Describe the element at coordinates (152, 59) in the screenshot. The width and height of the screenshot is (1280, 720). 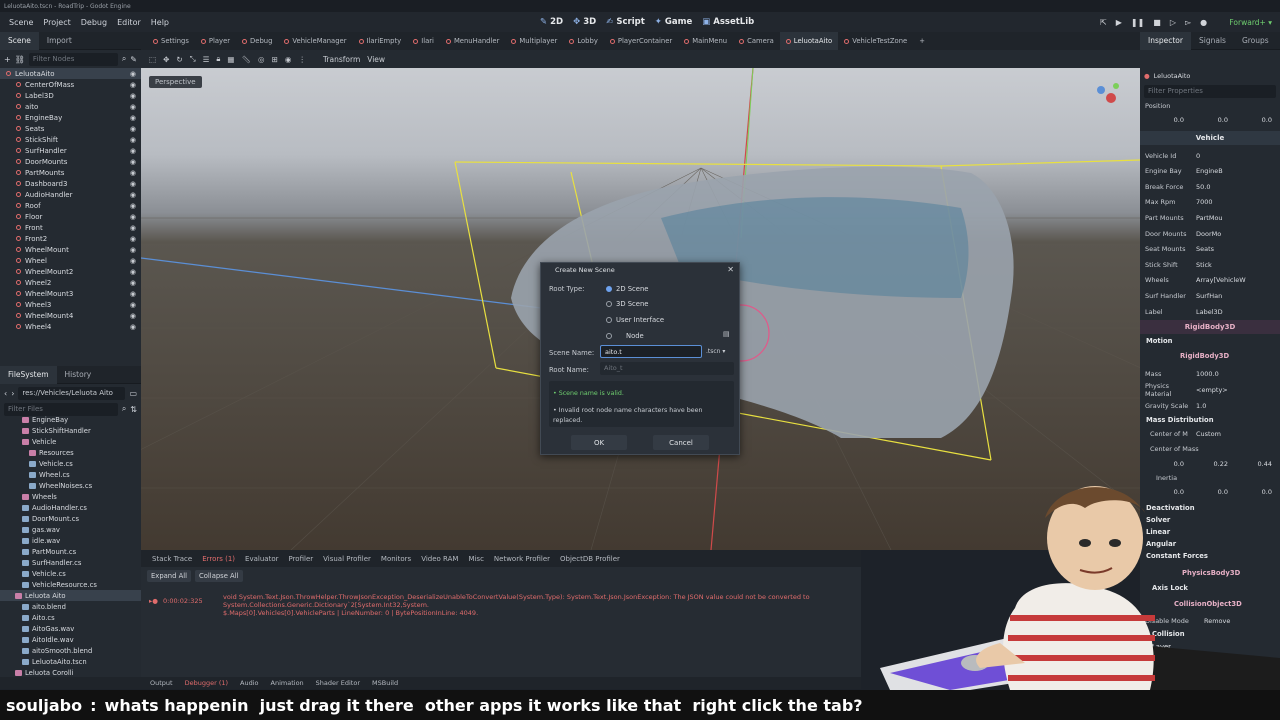
I see `select-tool-icon: ⬚` at that location.